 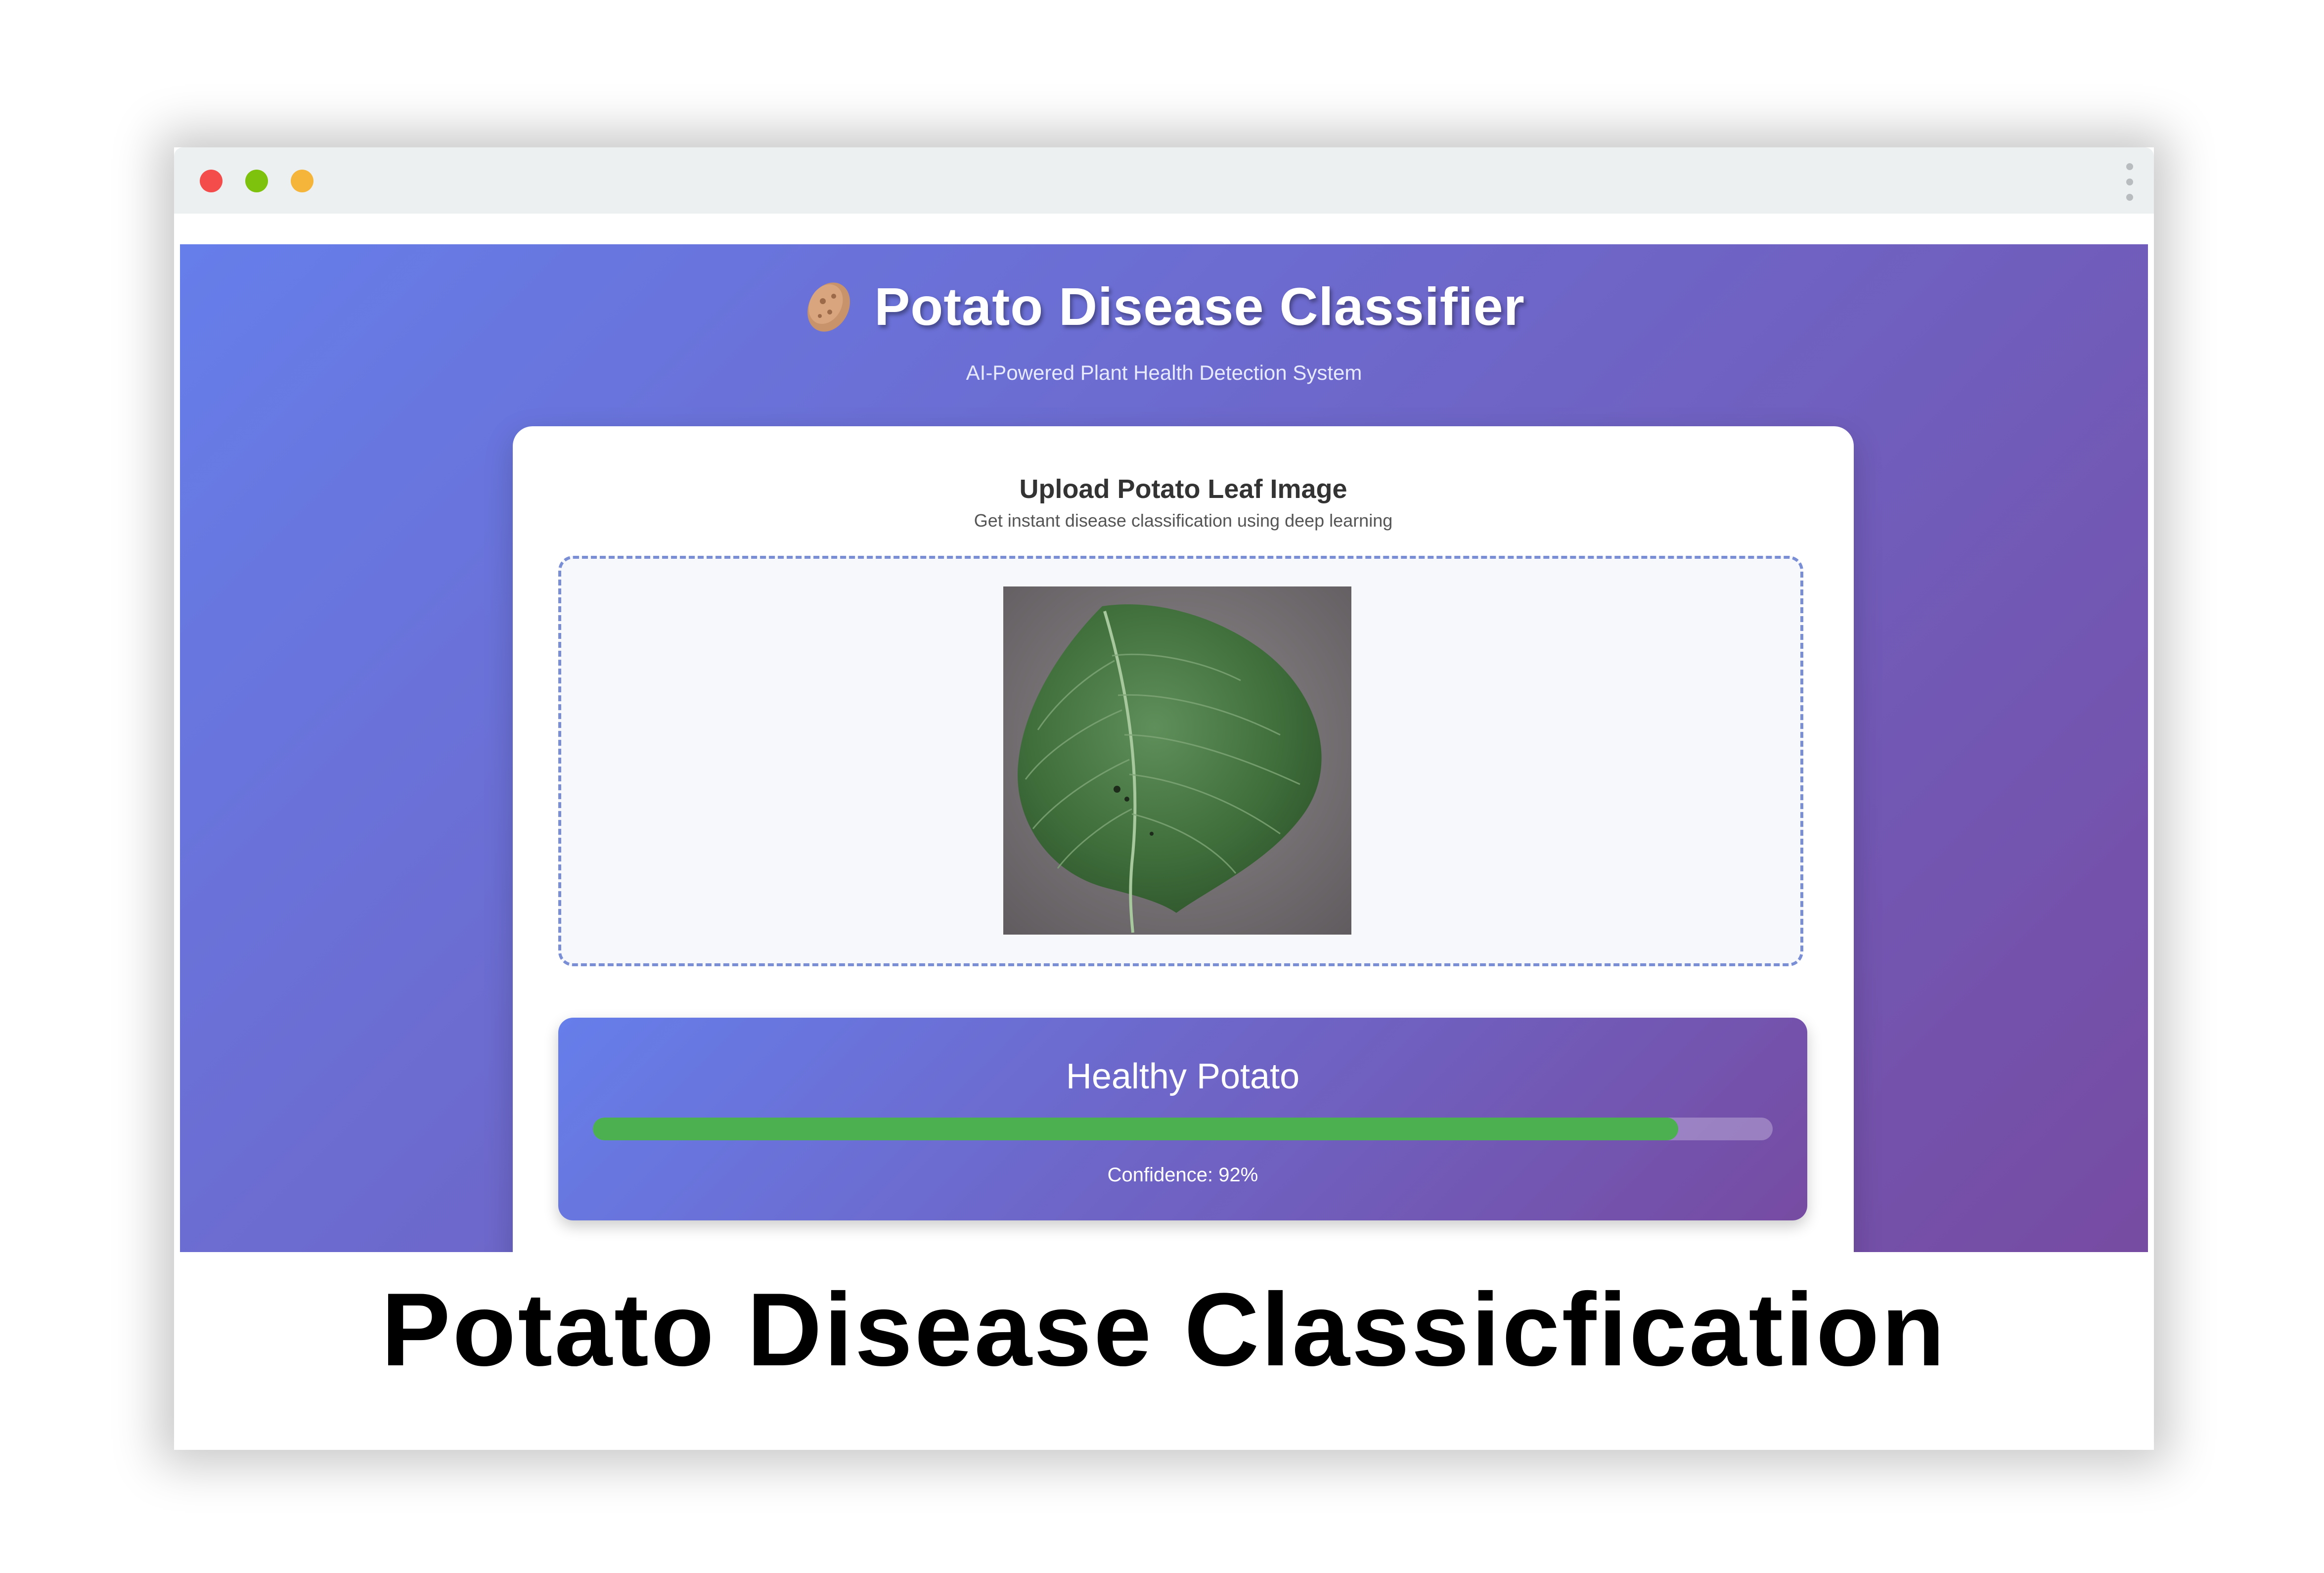 I want to click on prediction-label: Healthy Potato, so click(x=1183, y=1076).